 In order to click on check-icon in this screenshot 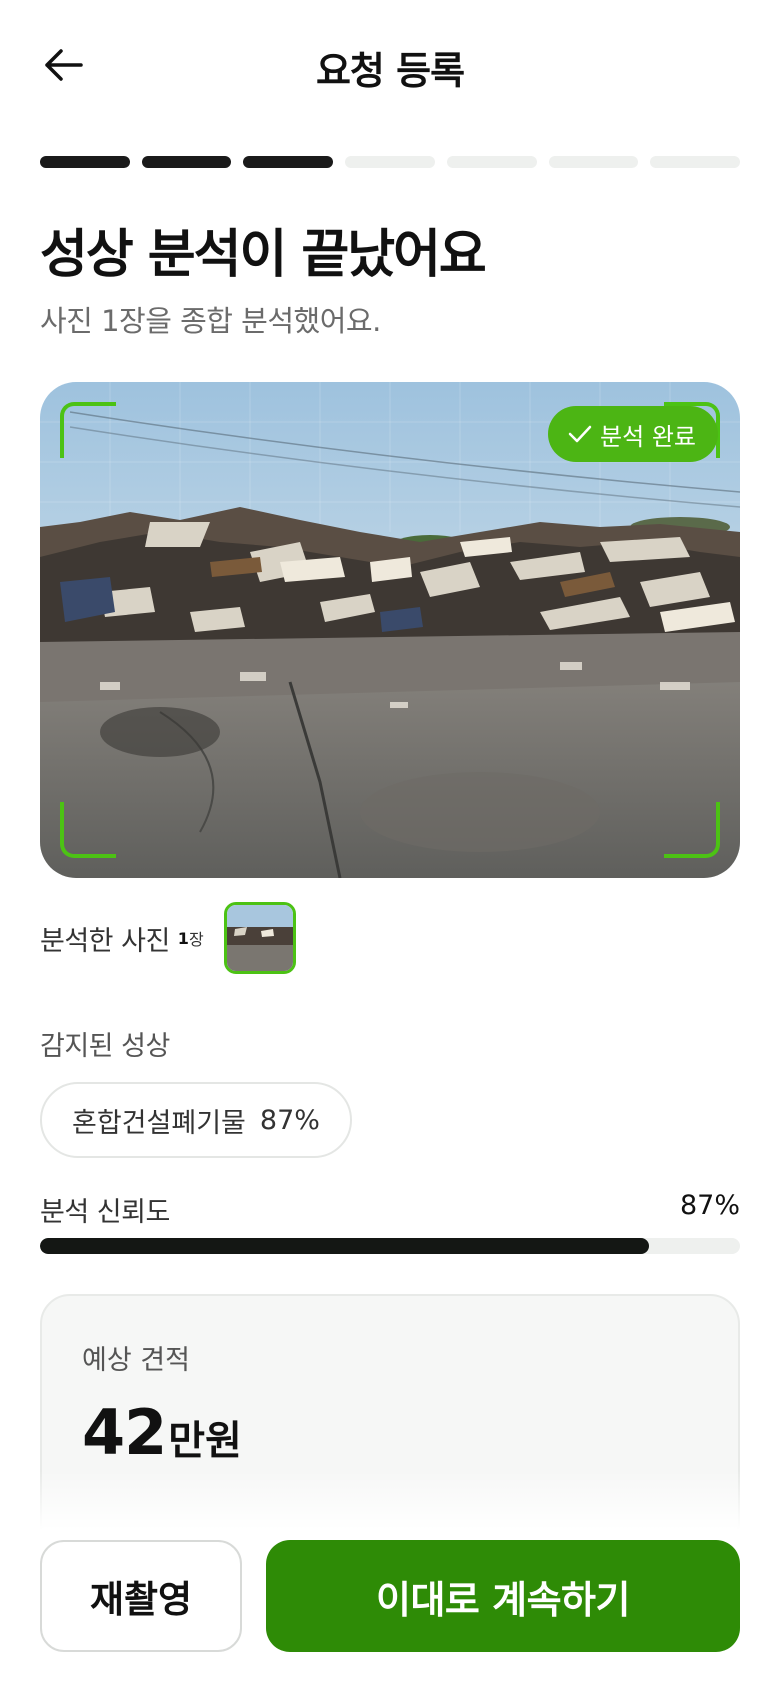, I will do `click(580, 434)`.